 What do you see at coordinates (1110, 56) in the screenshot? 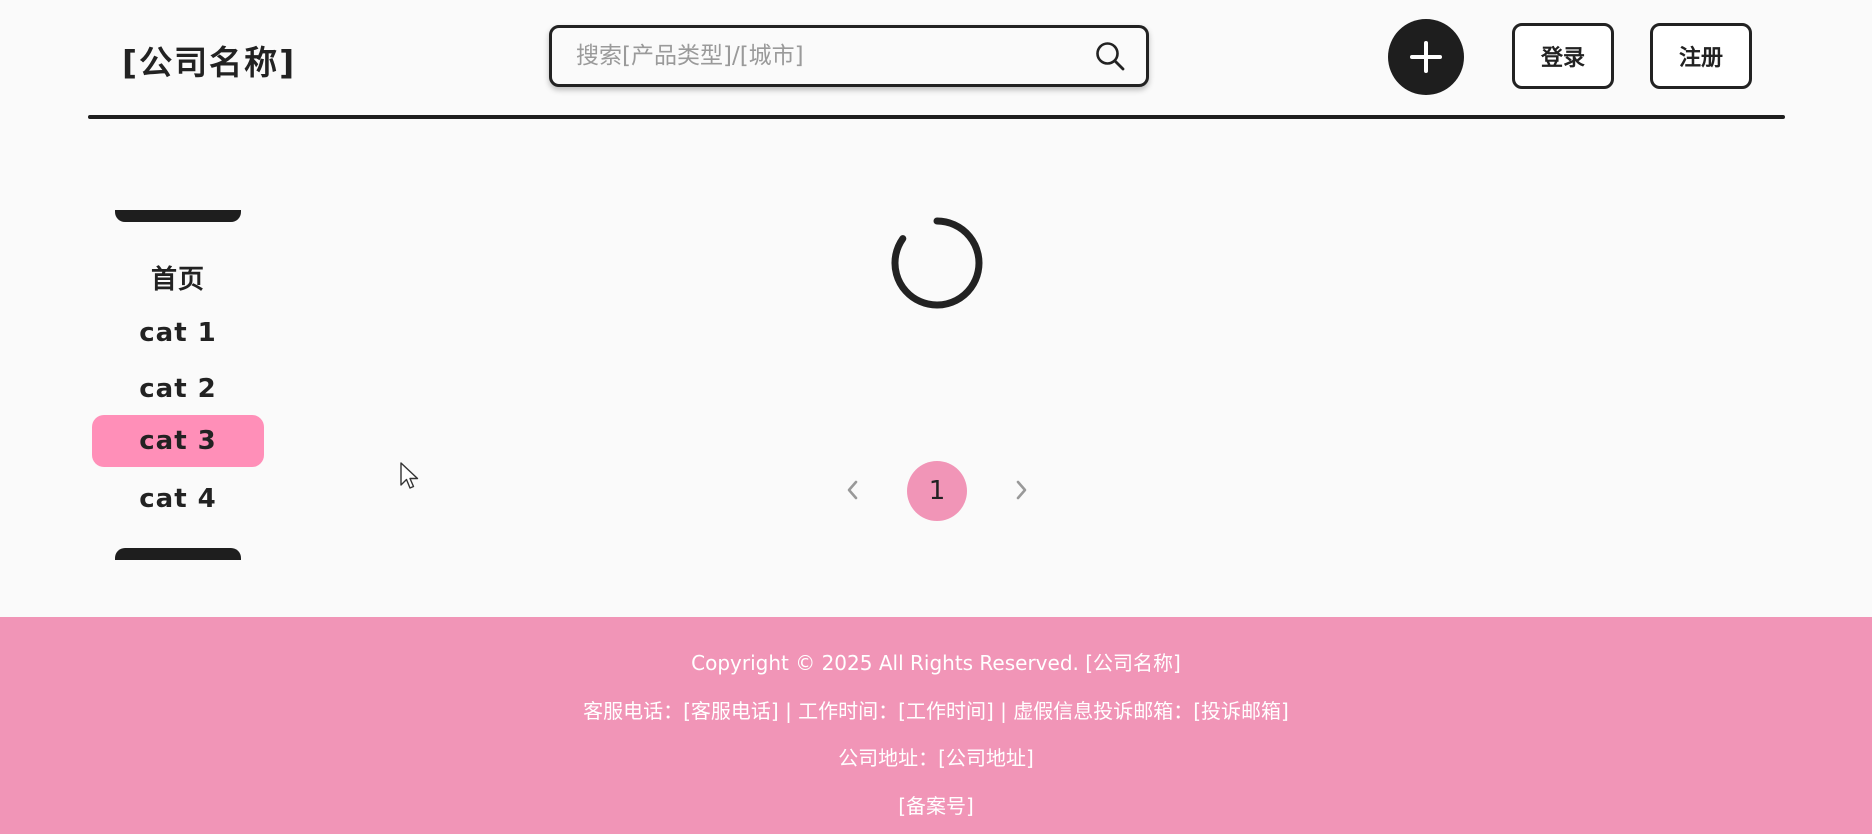
I see `search-icon` at bounding box center [1110, 56].